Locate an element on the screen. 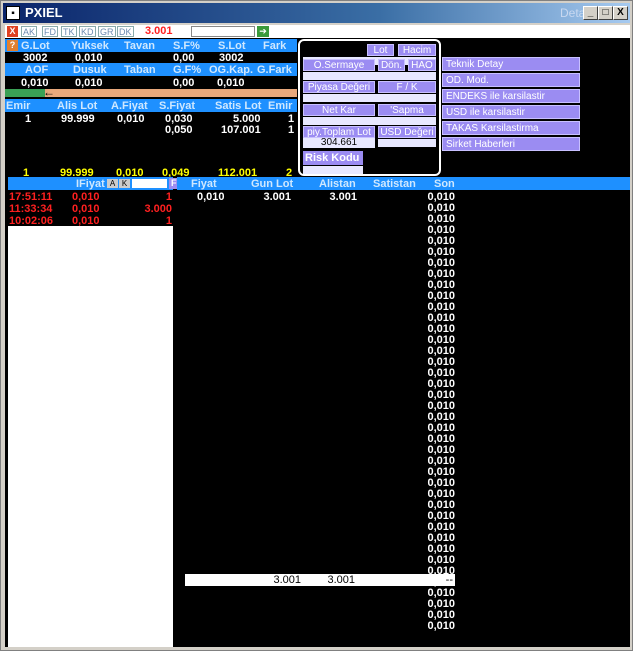 The image size is (633, 651). piy-toplam-lot-value: 304.661 is located at coordinates (339, 143).